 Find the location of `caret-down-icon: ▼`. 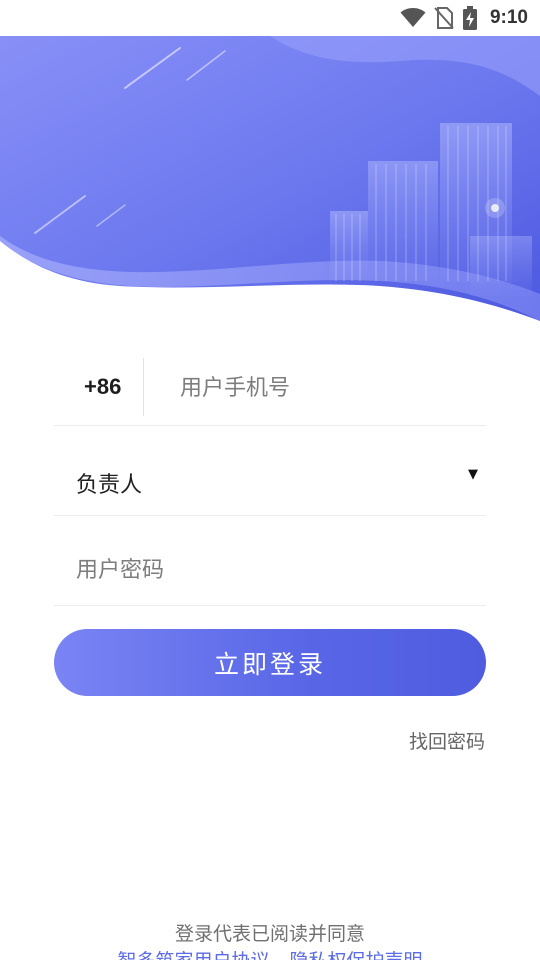

caret-down-icon: ▼ is located at coordinates (473, 474).